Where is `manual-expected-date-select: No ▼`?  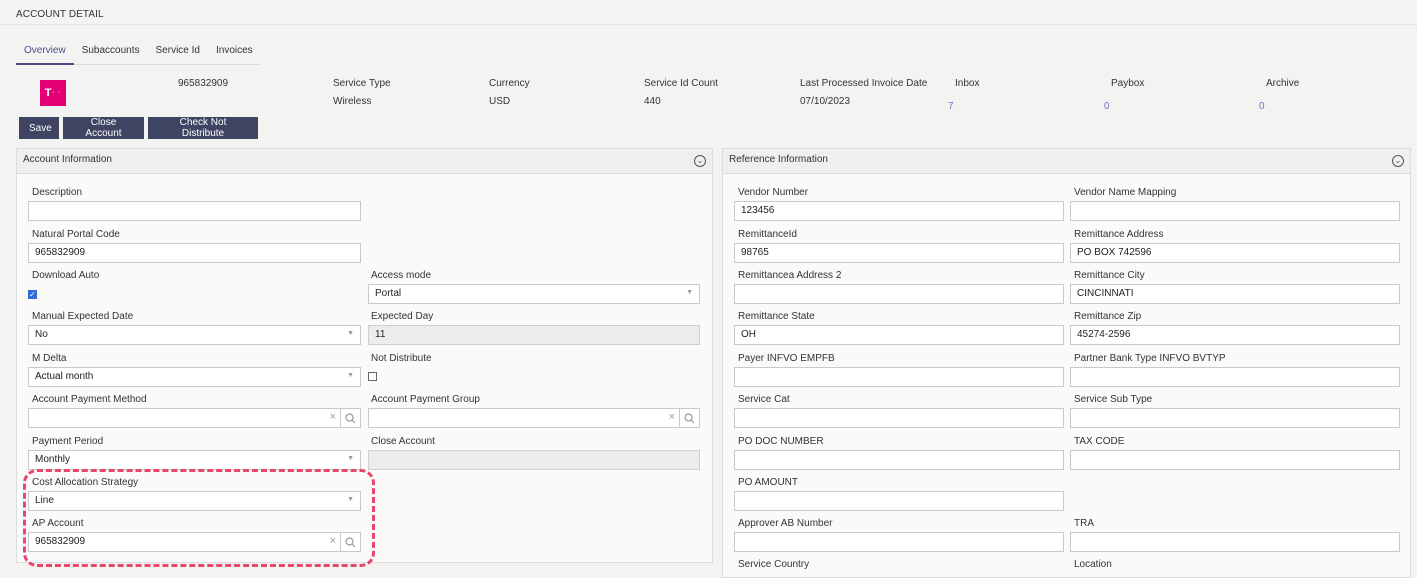 manual-expected-date-select: No ▼ is located at coordinates (194, 335).